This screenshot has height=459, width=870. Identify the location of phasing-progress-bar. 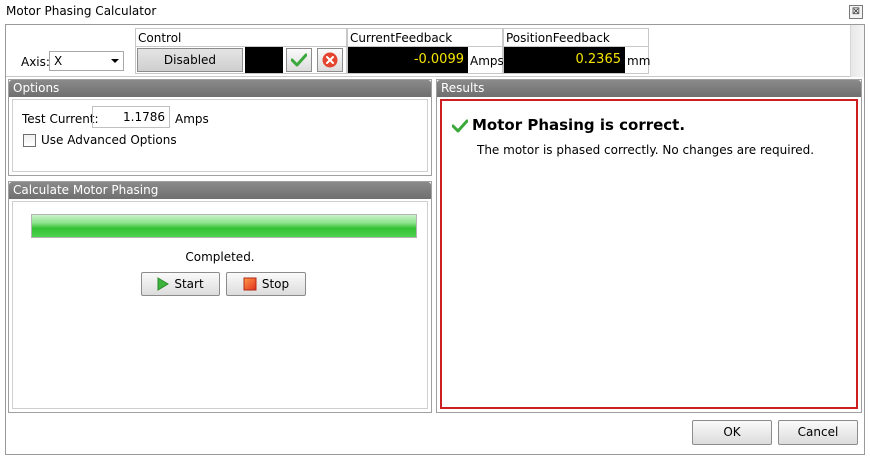
(224, 226).